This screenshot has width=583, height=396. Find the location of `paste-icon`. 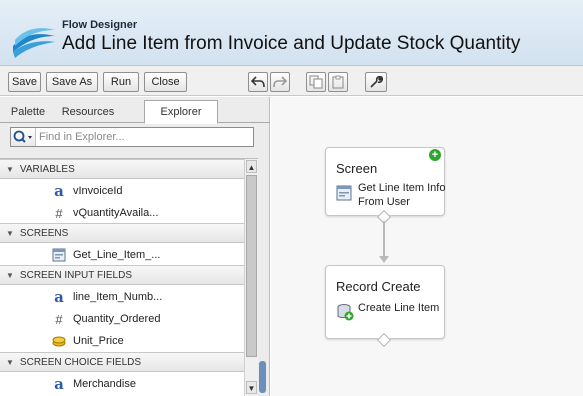

paste-icon is located at coordinates (338, 82).